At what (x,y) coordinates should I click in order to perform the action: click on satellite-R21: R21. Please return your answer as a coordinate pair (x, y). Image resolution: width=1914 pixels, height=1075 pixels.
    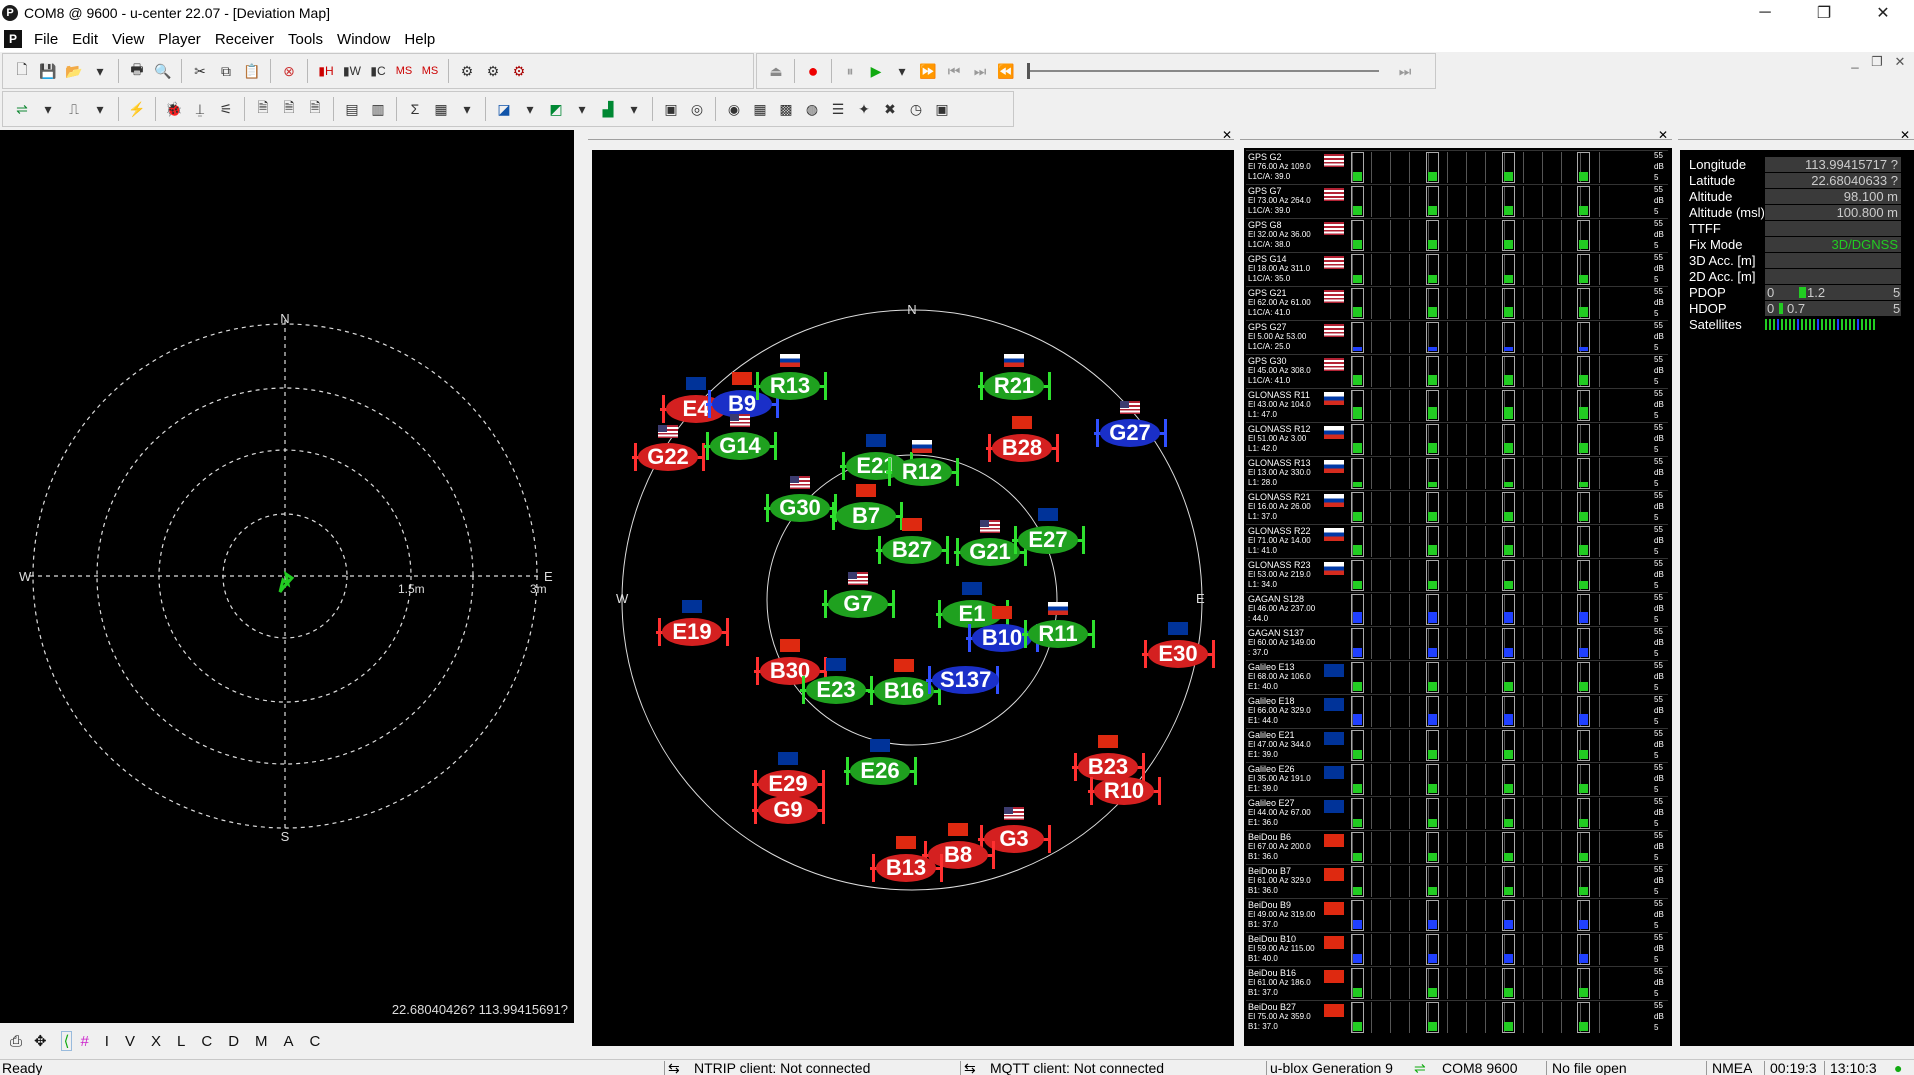
    Looking at the image, I should click on (1014, 386).